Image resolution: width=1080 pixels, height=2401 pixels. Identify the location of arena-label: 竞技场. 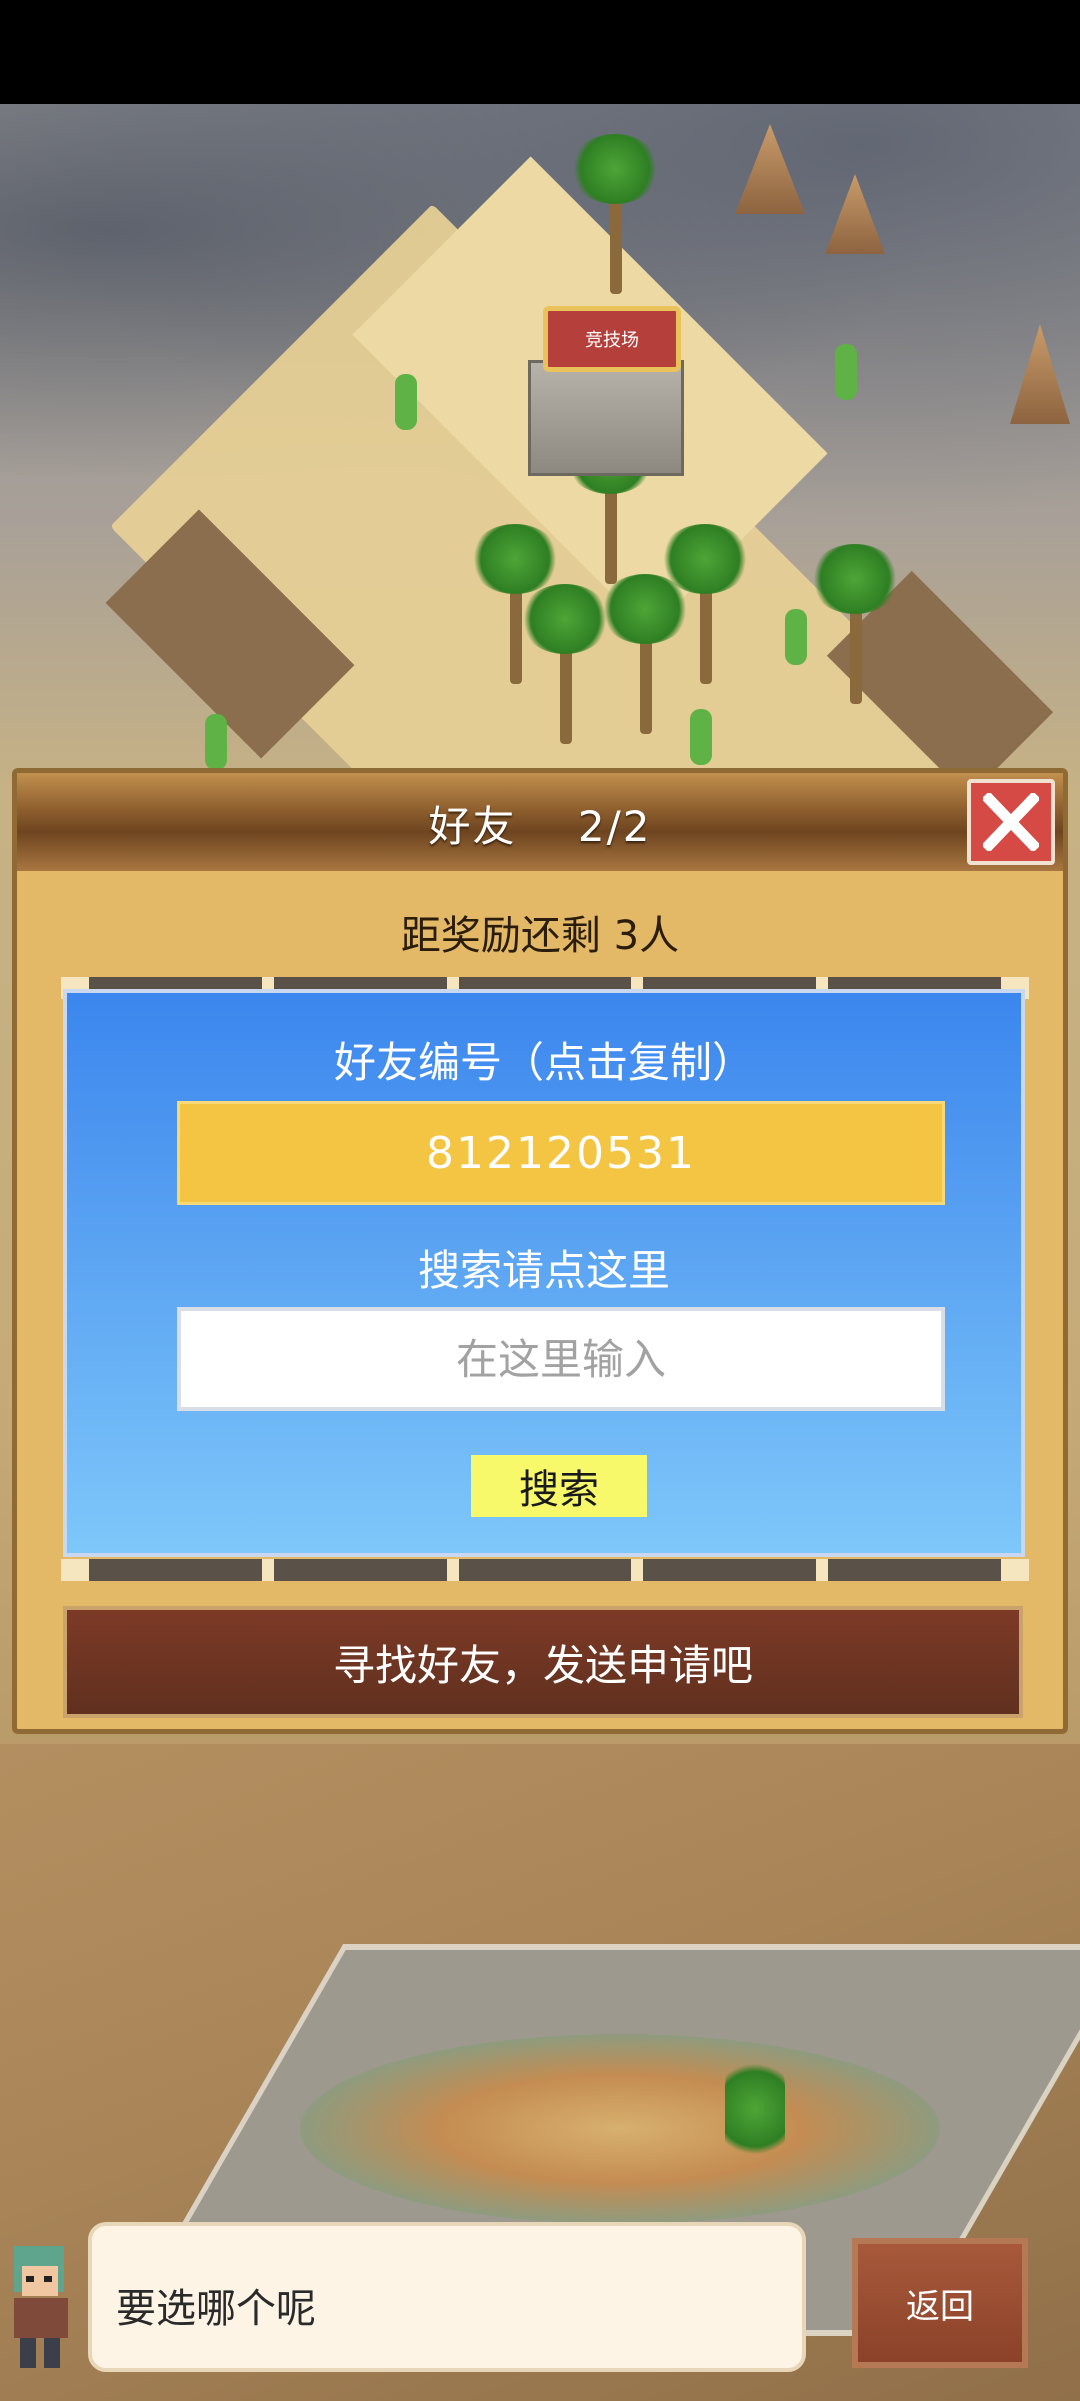
(612, 340).